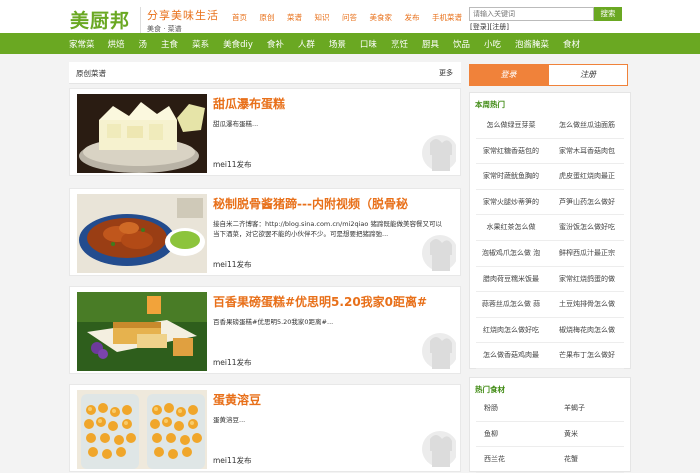  I want to click on sidebar-row: 泡椒鸡爪怎么做 泡鲜榨西瓜汁最正宗, so click(550, 254).